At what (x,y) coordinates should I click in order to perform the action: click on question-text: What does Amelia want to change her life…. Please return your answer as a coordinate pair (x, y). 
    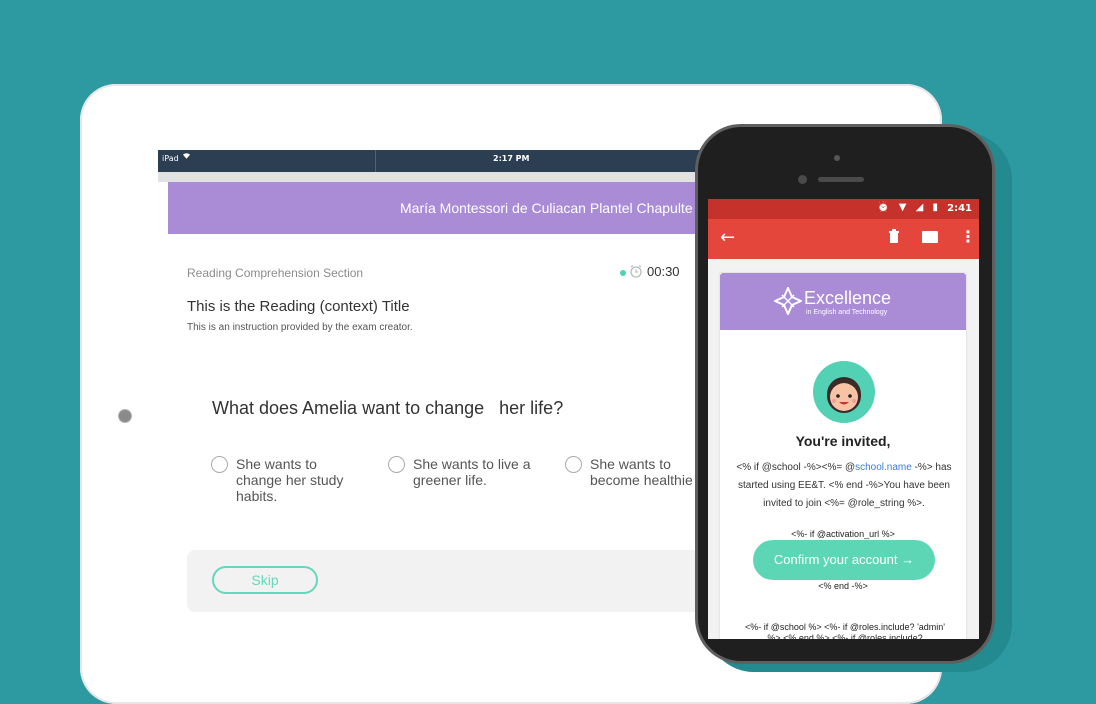
    Looking at the image, I should click on (388, 408).